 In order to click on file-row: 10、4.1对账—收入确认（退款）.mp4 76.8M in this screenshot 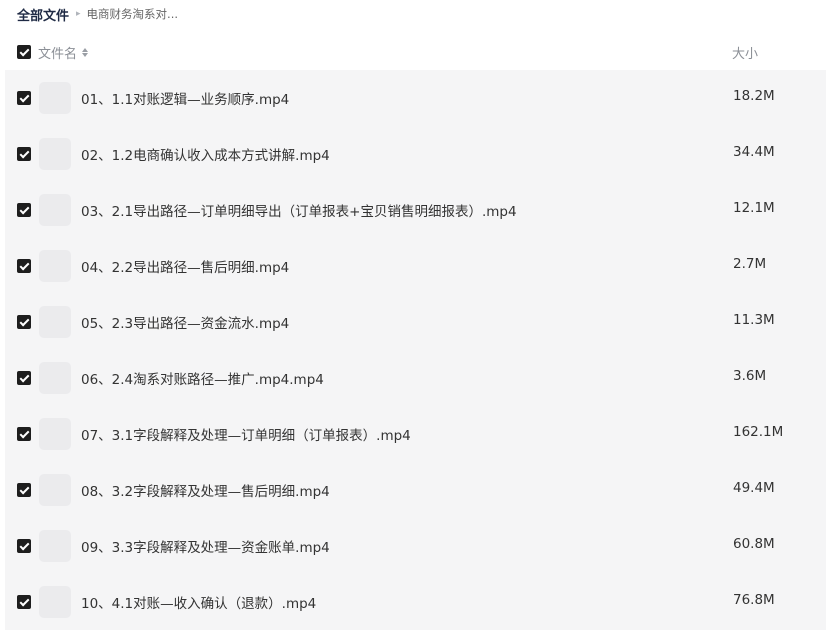, I will do `click(415, 602)`.